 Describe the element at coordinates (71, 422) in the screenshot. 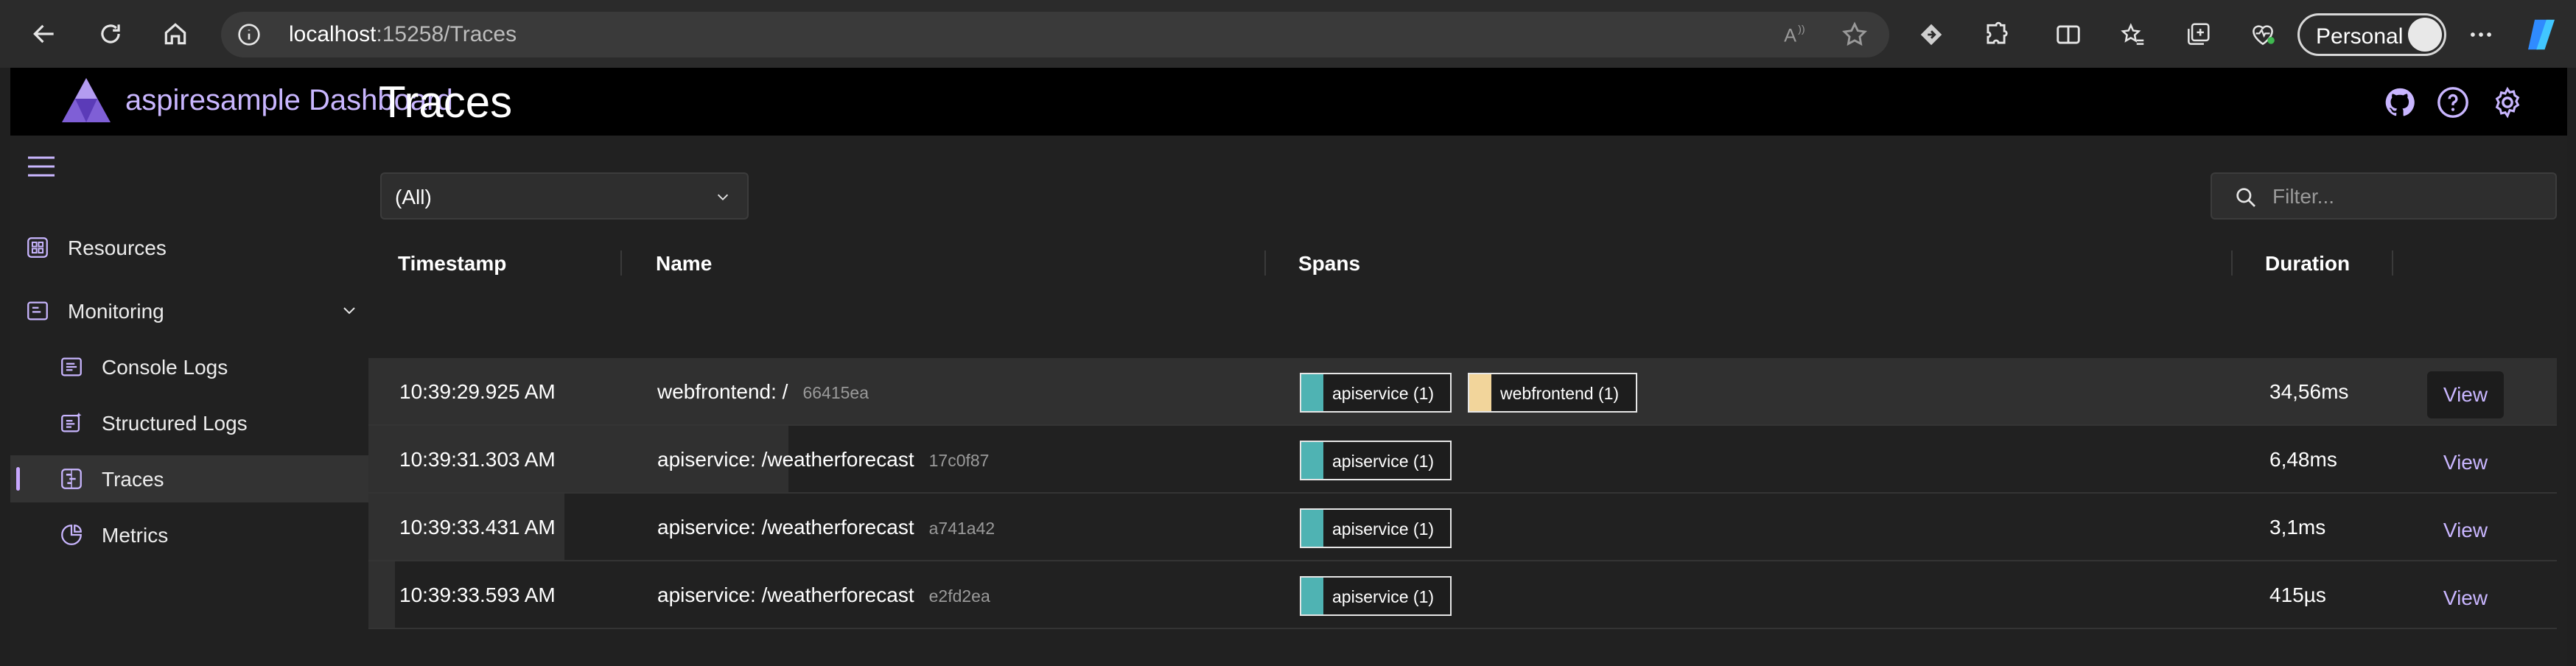

I see `structured-logs-icon` at that location.